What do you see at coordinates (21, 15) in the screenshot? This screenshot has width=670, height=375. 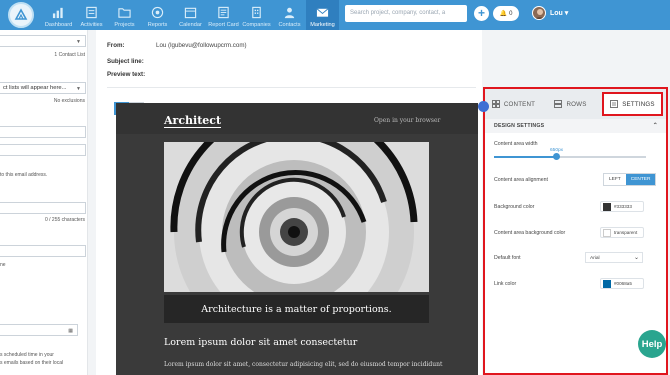 I see `app-logo` at bounding box center [21, 15].